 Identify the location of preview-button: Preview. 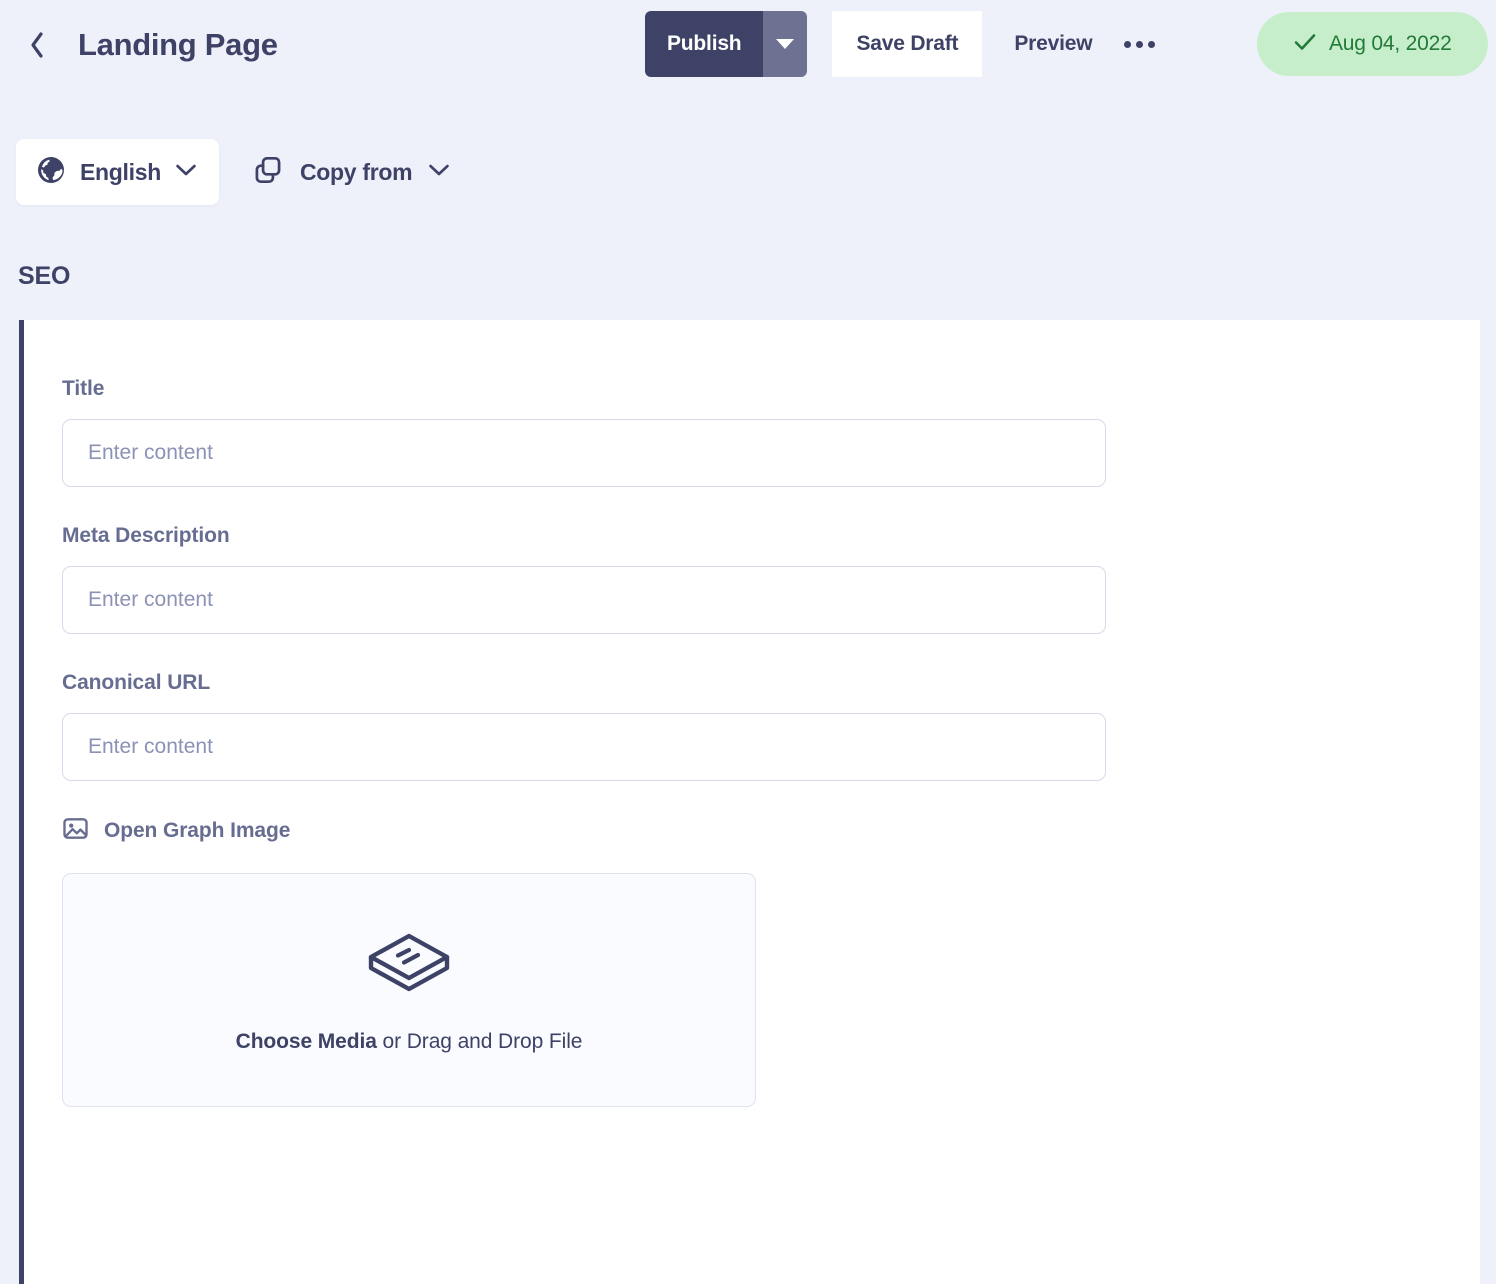
(1053, 44).